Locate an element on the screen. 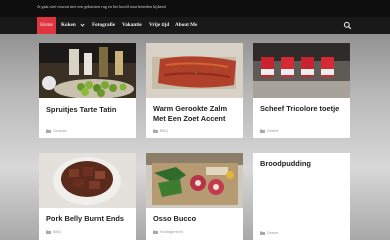 The width and height of the screenshot is (390, 240). post-title: Pork Belly Burnt Ends is located at coordinates (90, 219).